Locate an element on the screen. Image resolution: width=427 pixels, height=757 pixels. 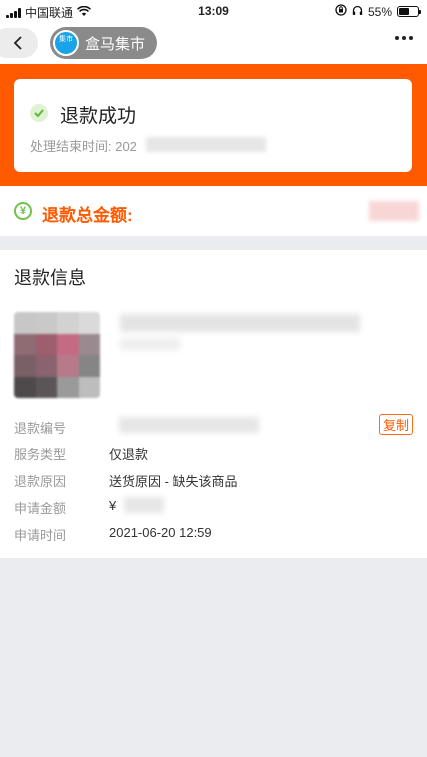
redacted-refund-id is located at coordinates (189, 425).